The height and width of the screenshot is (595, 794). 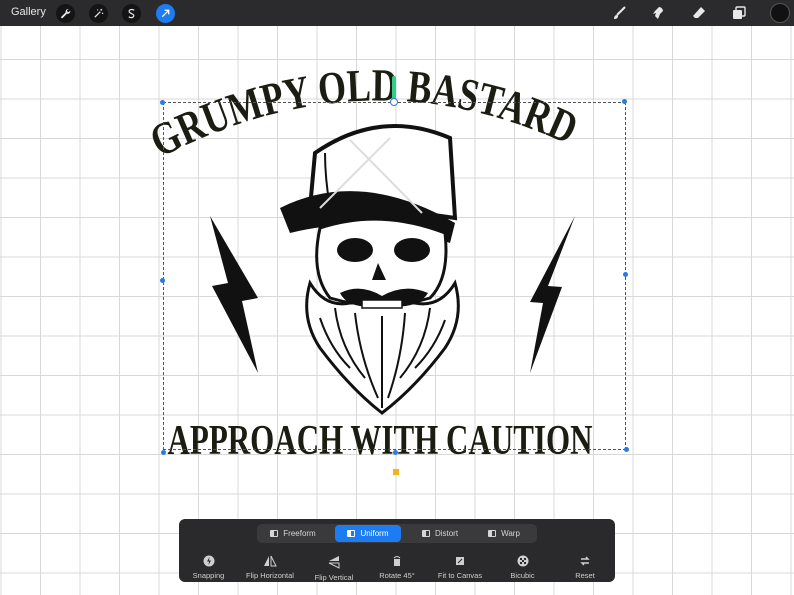 I want to click on layers-icon, so click(x=739, y=13).